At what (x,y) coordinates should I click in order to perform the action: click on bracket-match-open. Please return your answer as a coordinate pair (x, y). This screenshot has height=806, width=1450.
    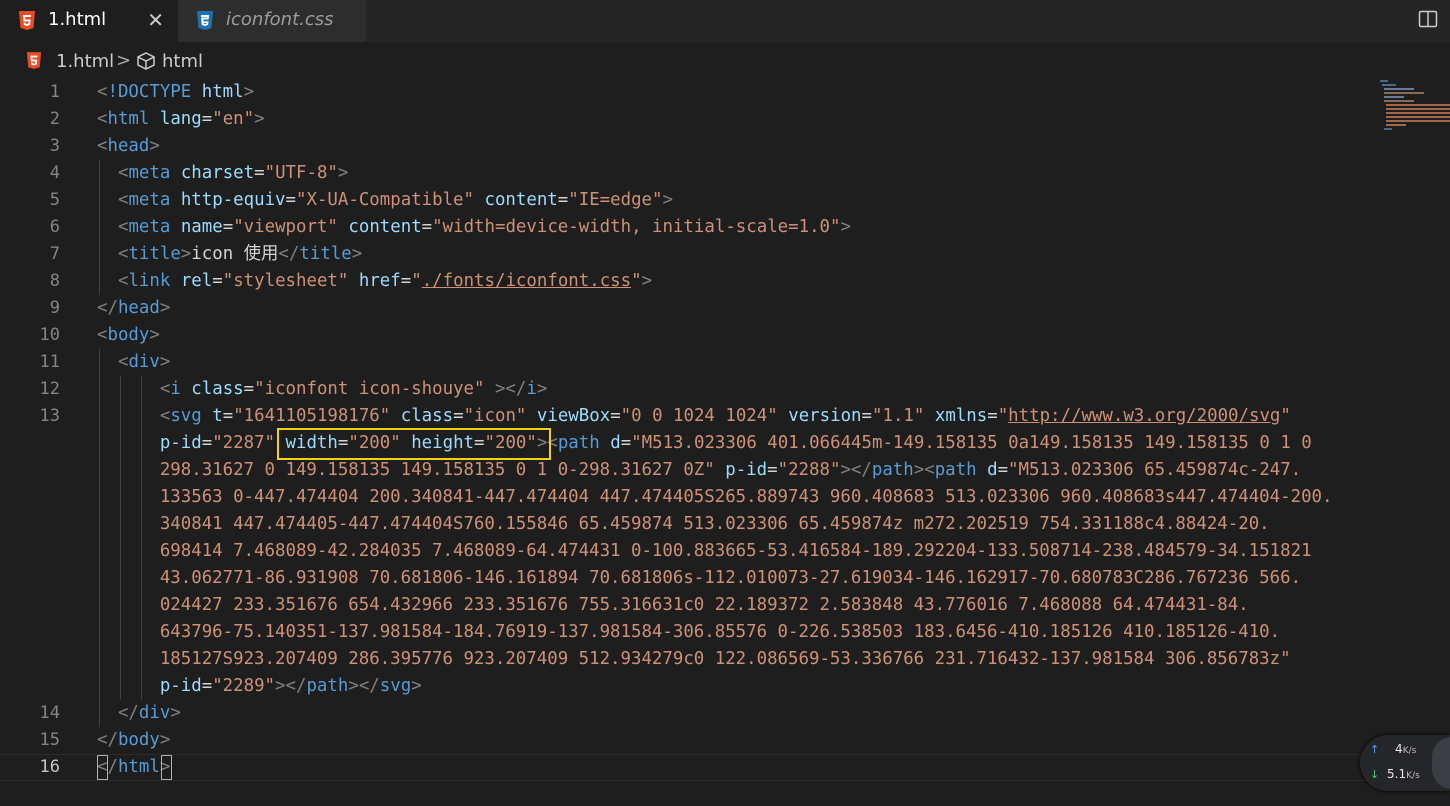
    Looking at the image, I should click on (102, 767).